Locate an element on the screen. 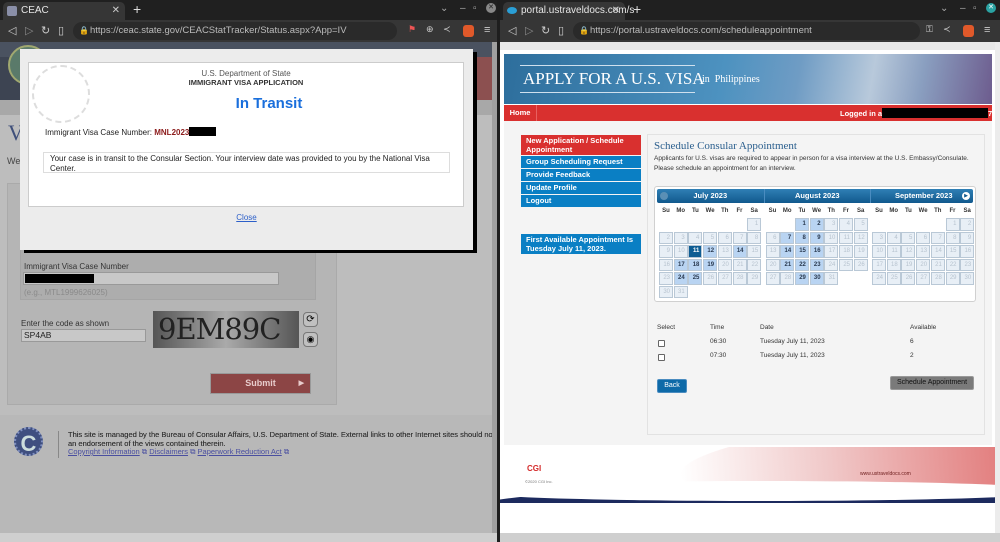  calendar-day-available: 24 is located at coordinates (680, 278).